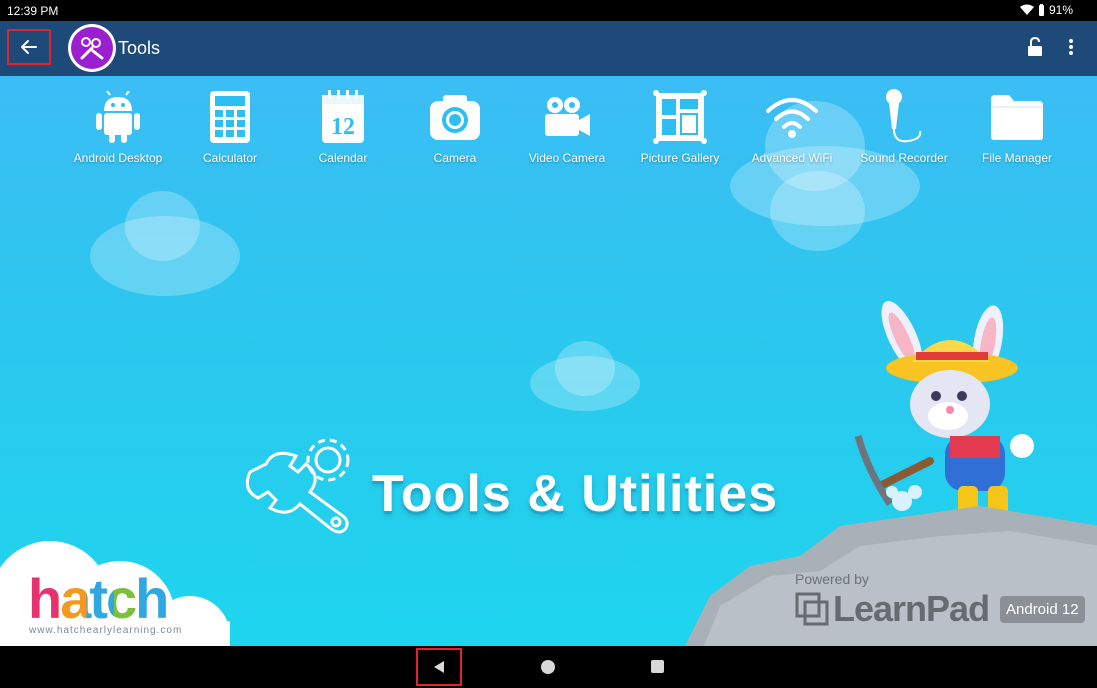  I want to click on nav-recents-button, so click(657, 666).